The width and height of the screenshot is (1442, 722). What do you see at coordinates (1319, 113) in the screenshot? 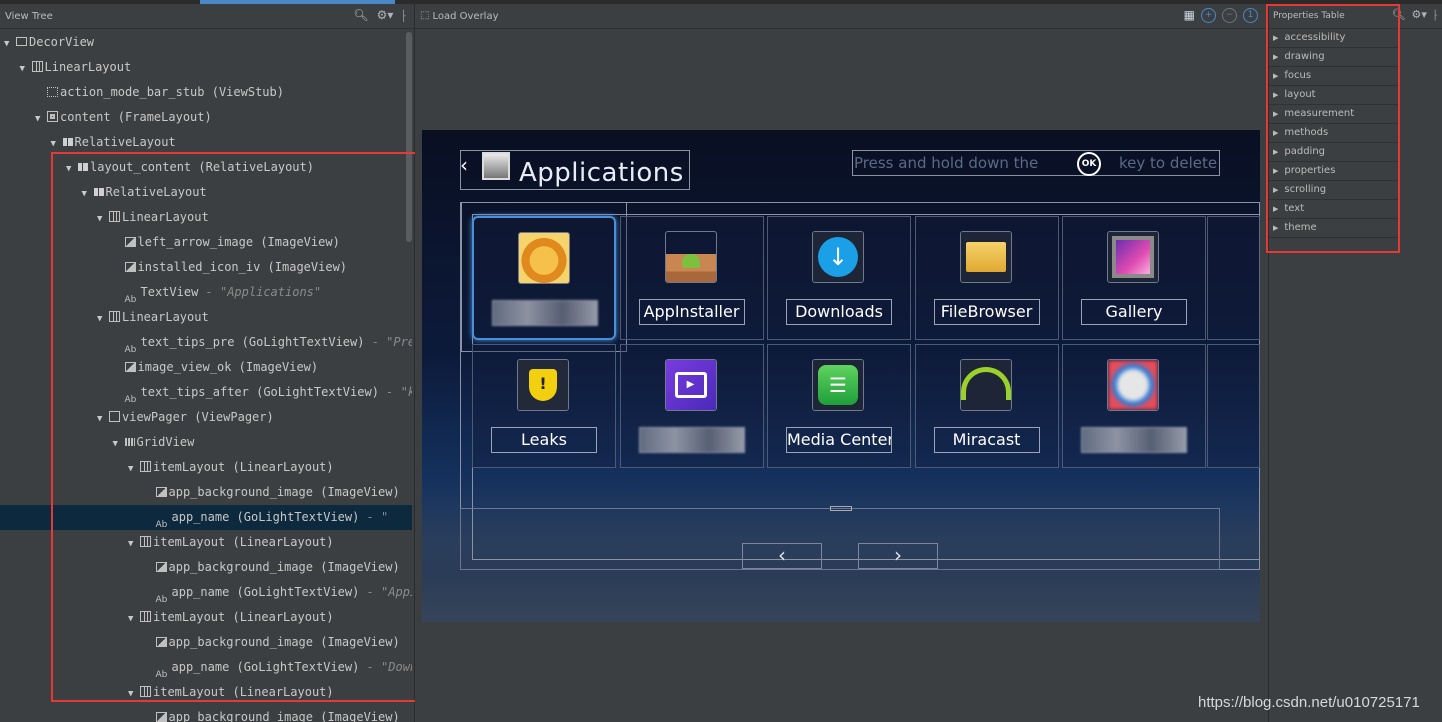
I see `property-group-label: measurement` at bounding box center [1319, 113].